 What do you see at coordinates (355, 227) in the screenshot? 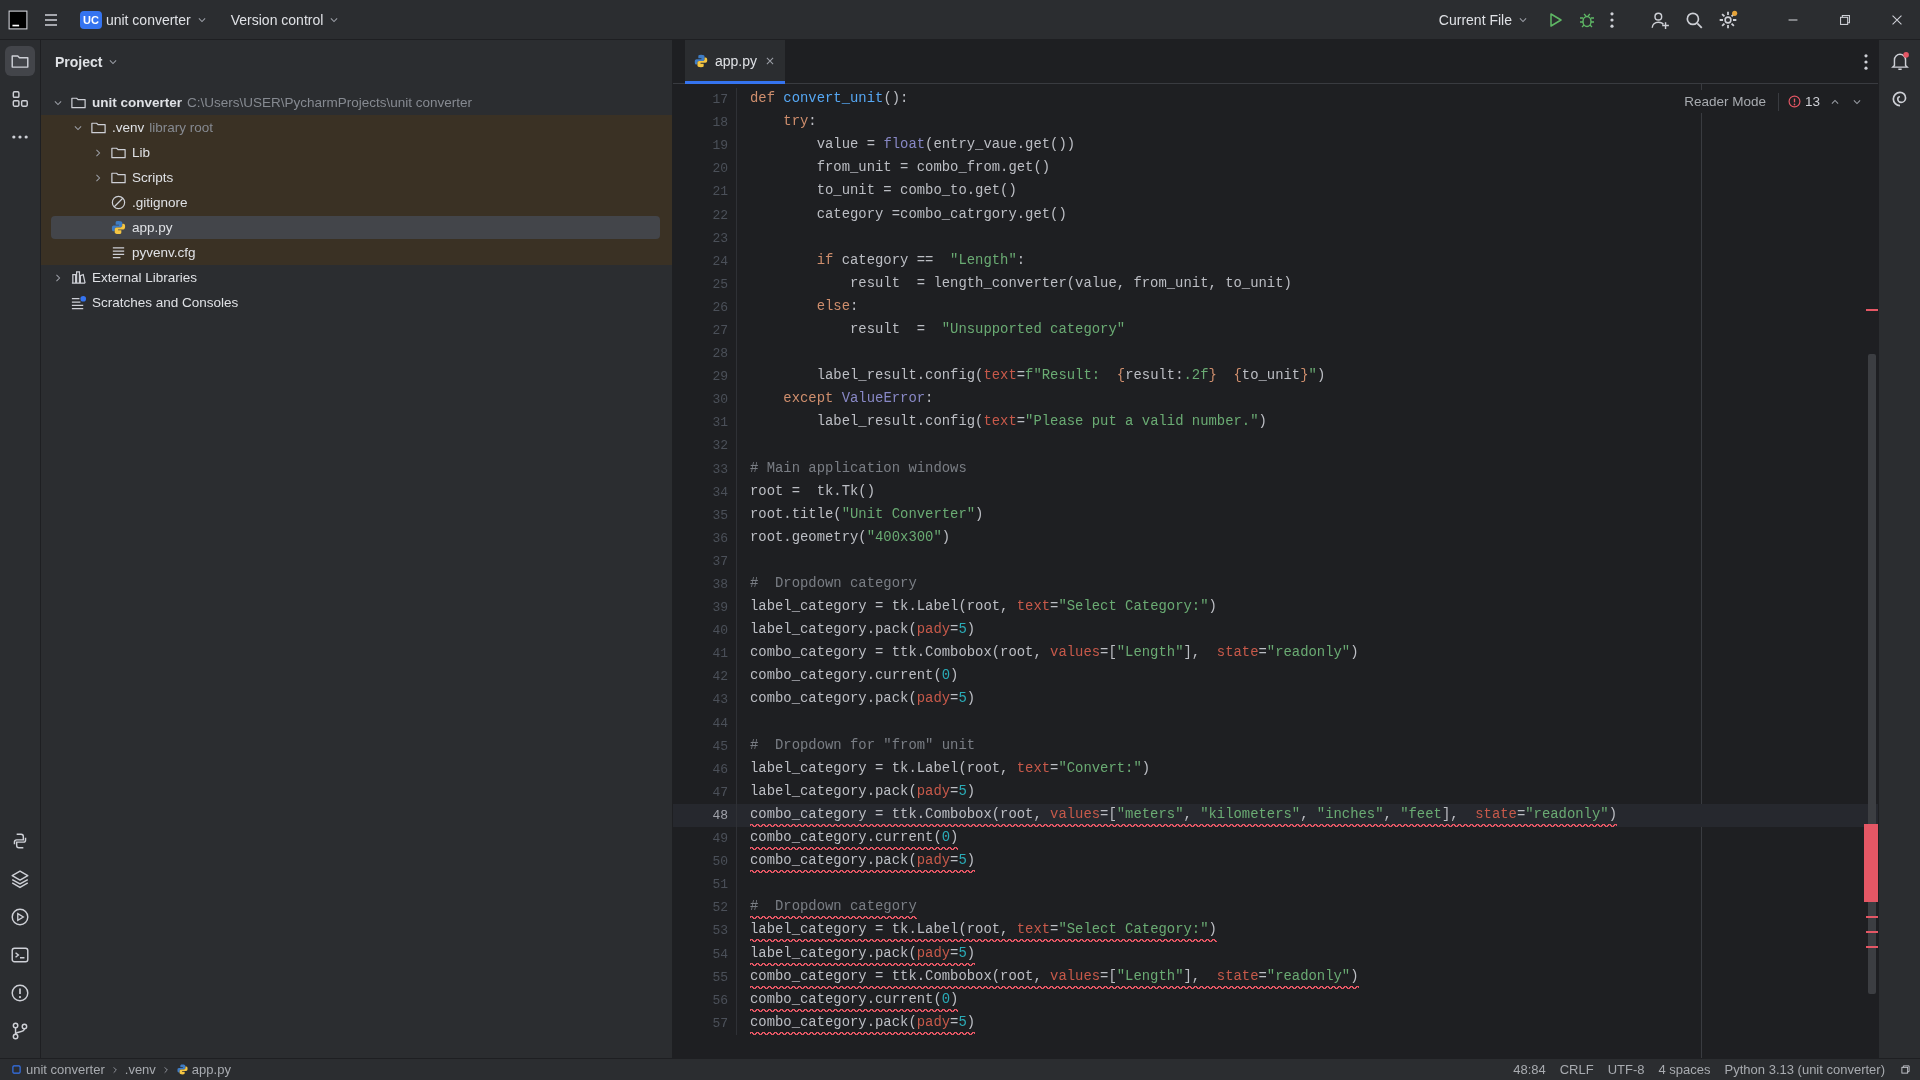
I see `tree-item: app.py` at bounding box center [355, 227].